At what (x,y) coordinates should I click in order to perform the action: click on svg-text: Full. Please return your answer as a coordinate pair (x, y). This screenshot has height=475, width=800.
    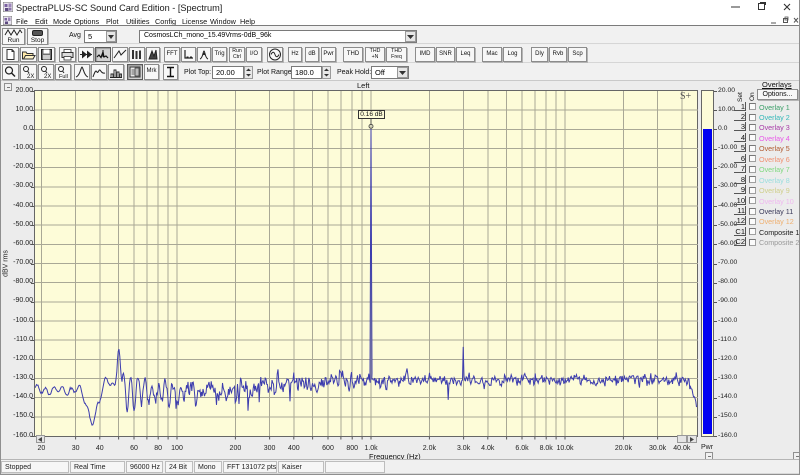
    Looking at the image, I should click on (63, 76).